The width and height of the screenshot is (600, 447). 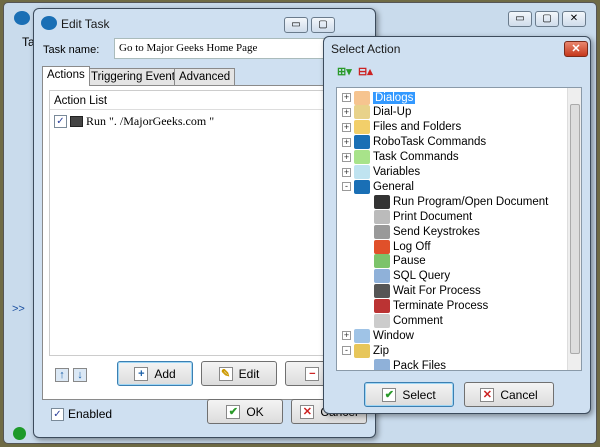 I want to click on tree-item: SQL Query, so click(x=412, y=276).